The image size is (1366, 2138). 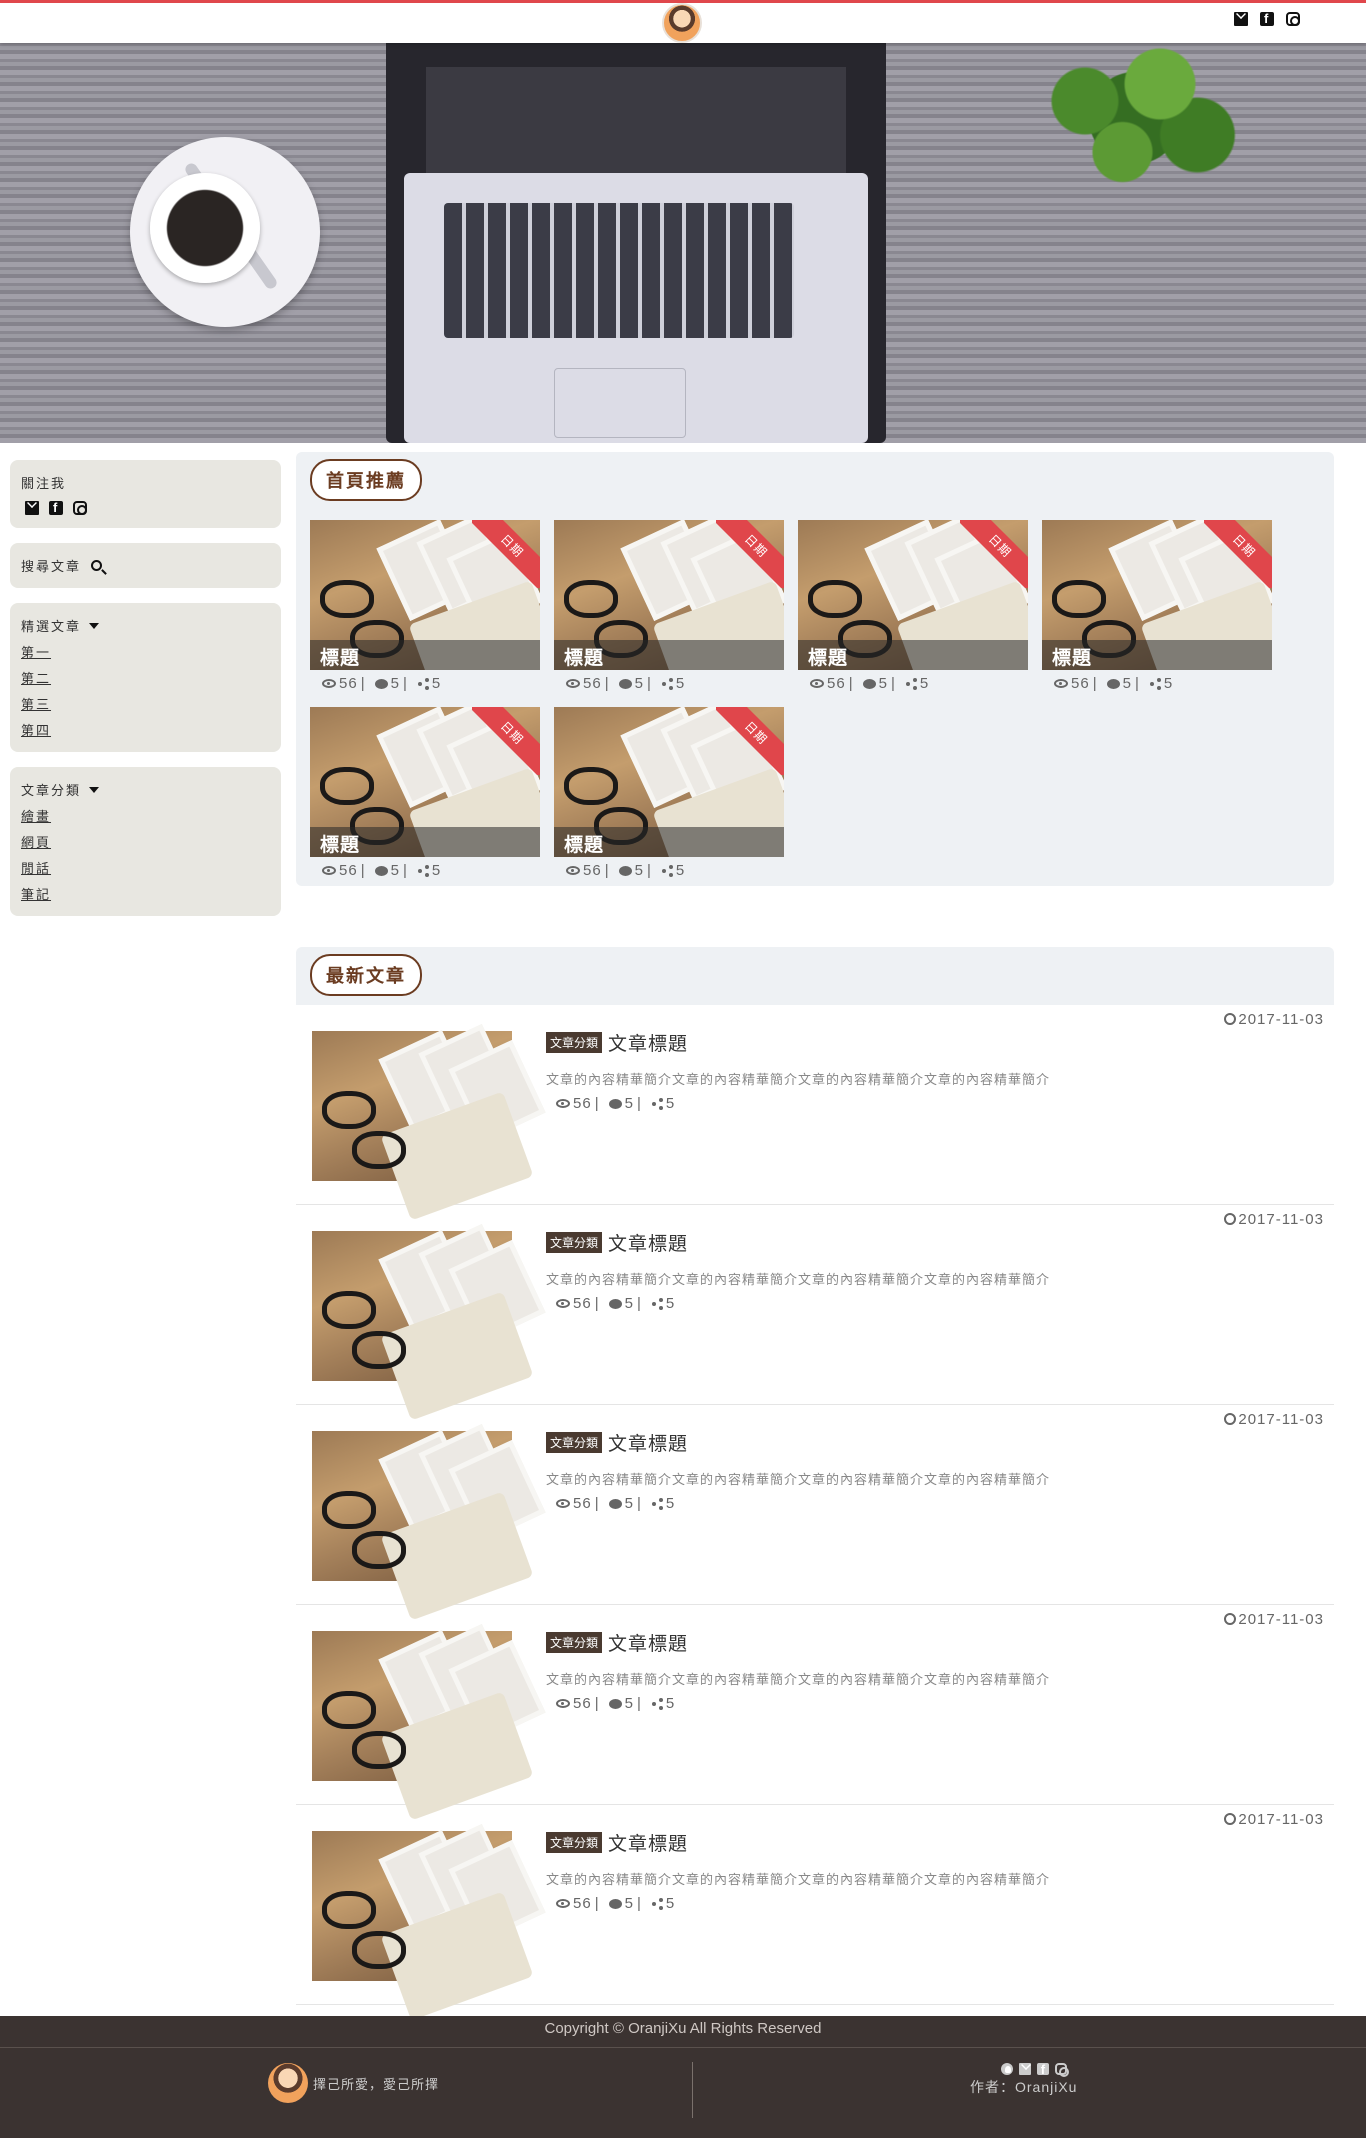 I want to click on category-label: 文章分類, so click(x=51, y=789).